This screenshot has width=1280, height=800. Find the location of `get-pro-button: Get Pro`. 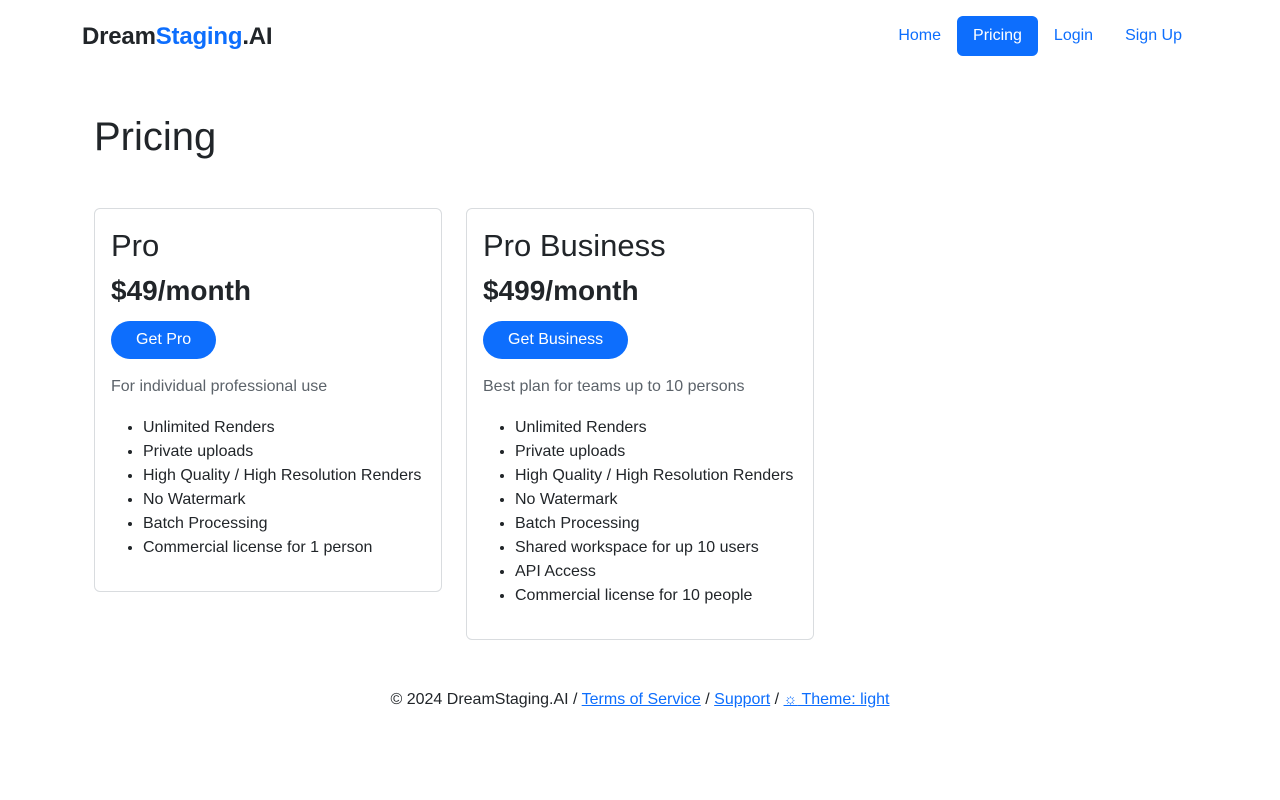

get-pro-button: Get Pro is located at coordinates (164, 340).